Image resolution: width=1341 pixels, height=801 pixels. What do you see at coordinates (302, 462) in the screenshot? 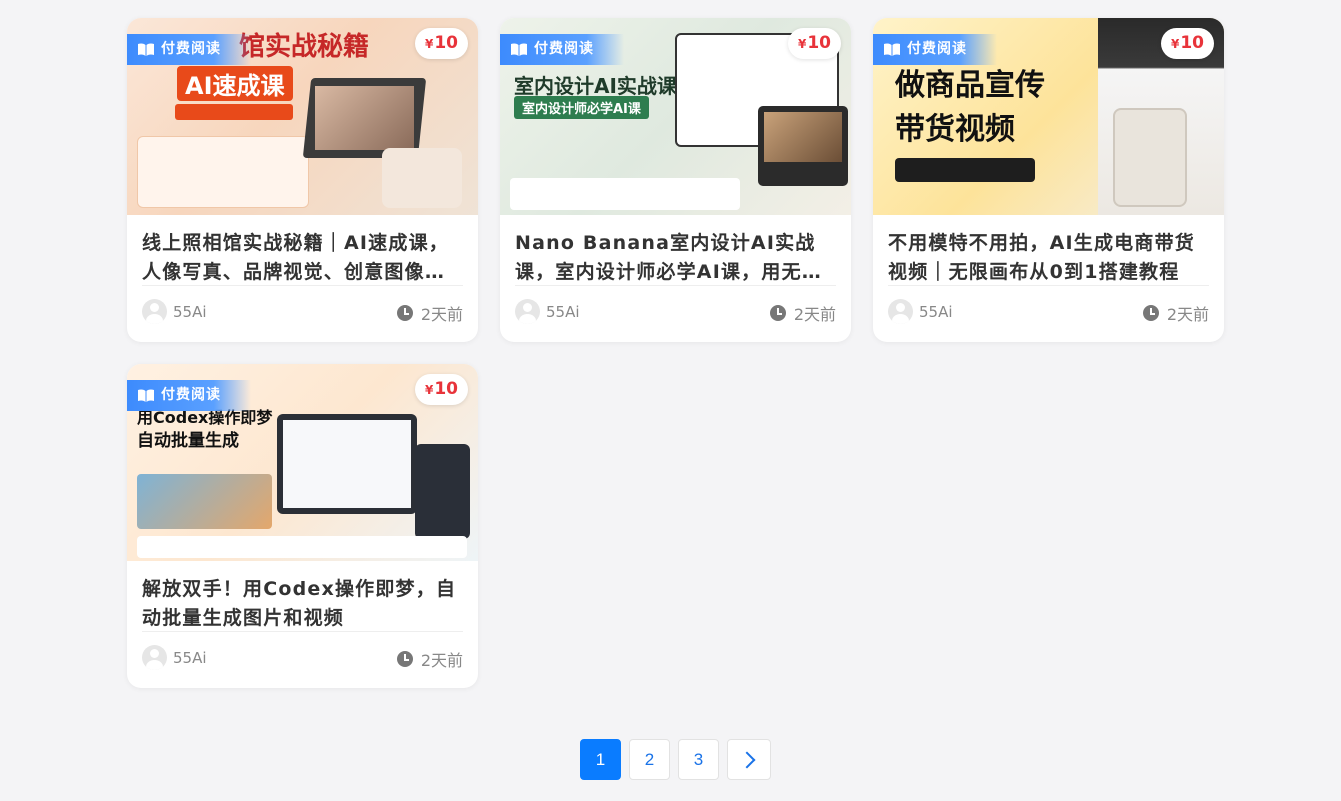
I see `article-thumbnail: 用Codex操作即梦 自动批量生成 付费阅读 ¥10` at bounding box center [302, 462].